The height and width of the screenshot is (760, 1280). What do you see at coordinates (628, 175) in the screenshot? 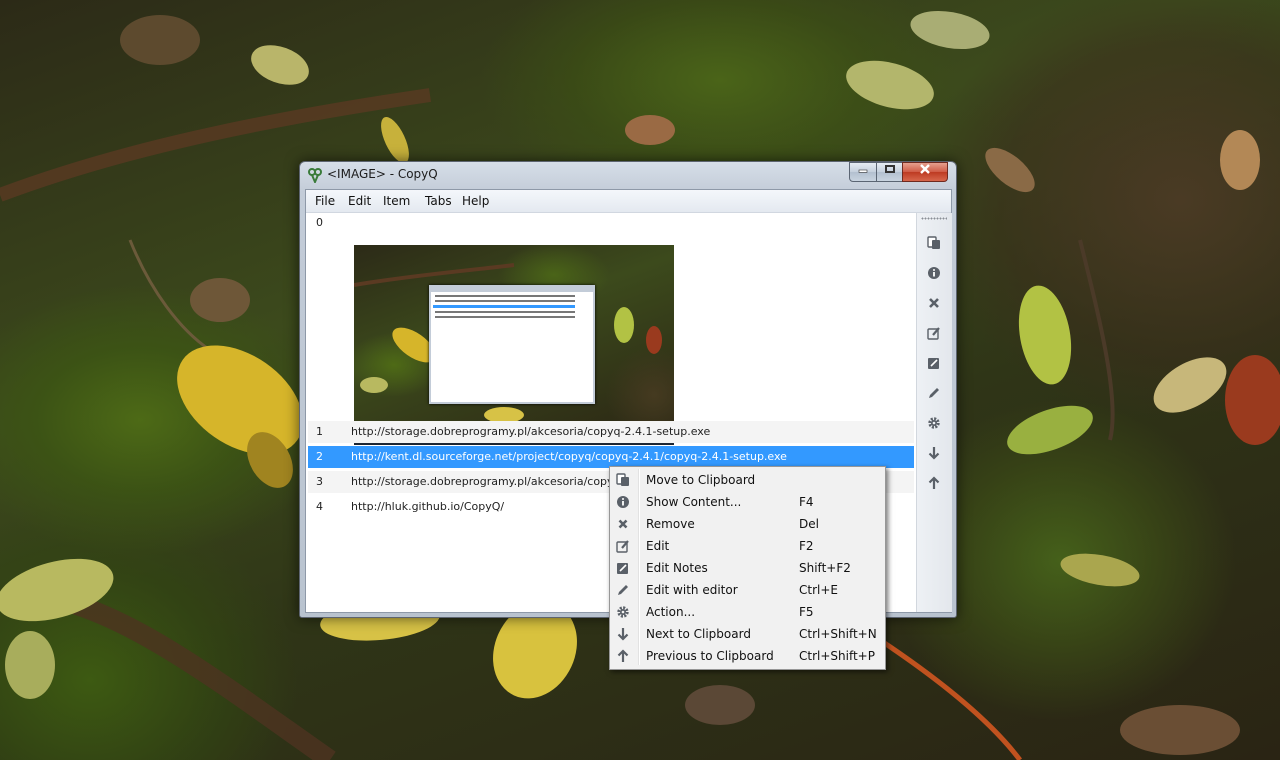
I see `title-bar: <IMAGE> - CopyQ` at bounding box center [628, 175].